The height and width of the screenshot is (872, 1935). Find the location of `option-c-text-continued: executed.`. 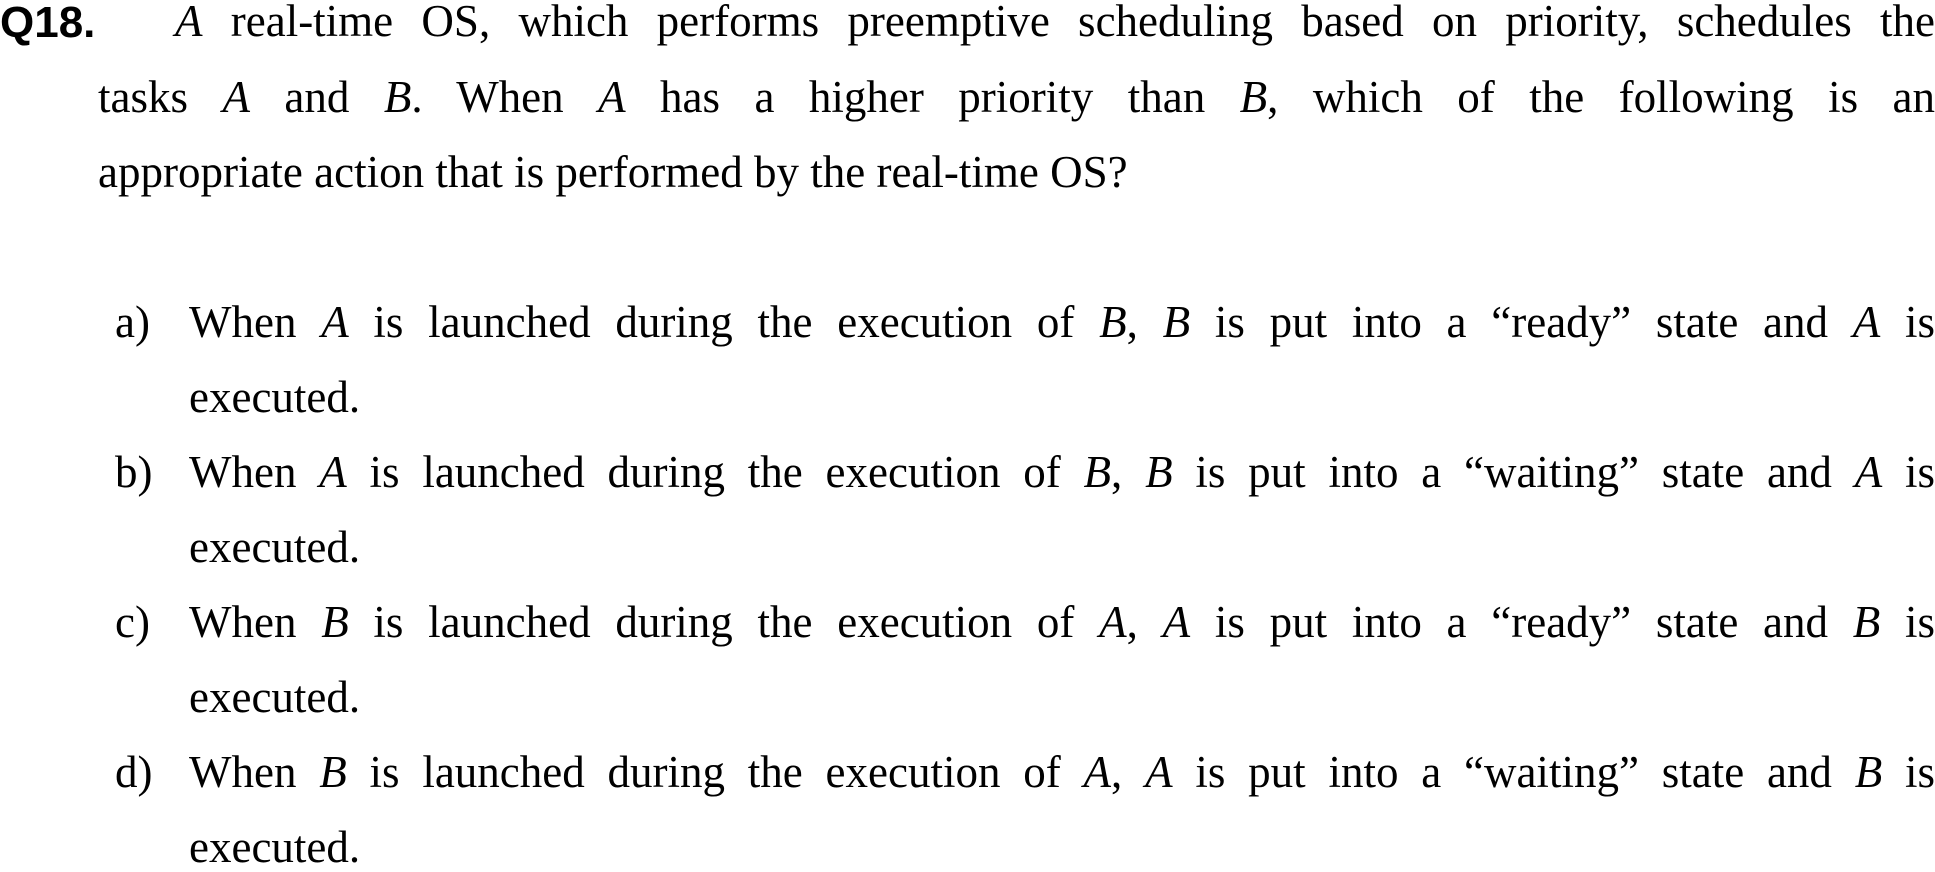

option-c-text-continued: executed. is located at coordinates (275, 697).